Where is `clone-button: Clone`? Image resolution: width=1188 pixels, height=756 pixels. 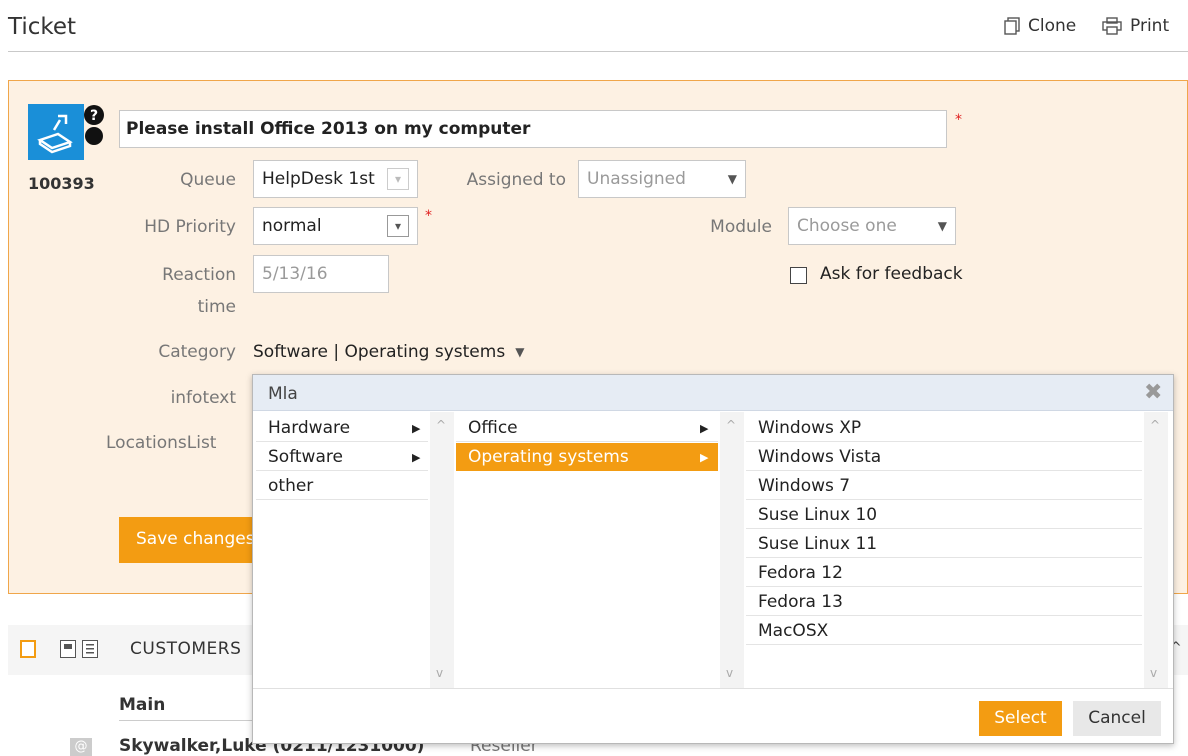
clone-button: Clone is located at coordinates (1040, 26).